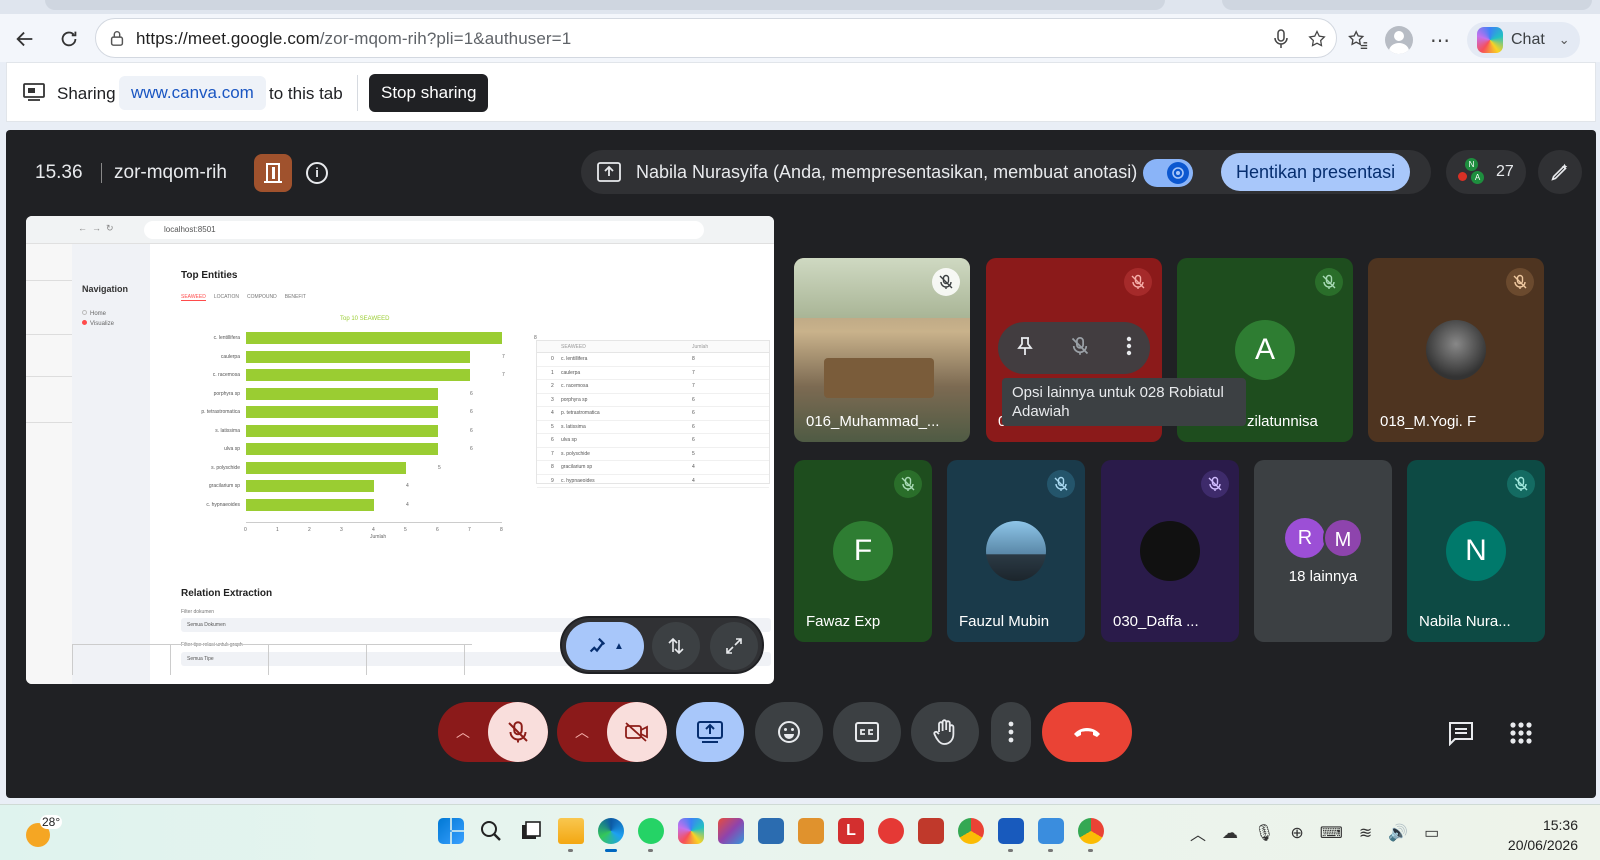  I want to click on start-windows-icon, so click(451, 831).